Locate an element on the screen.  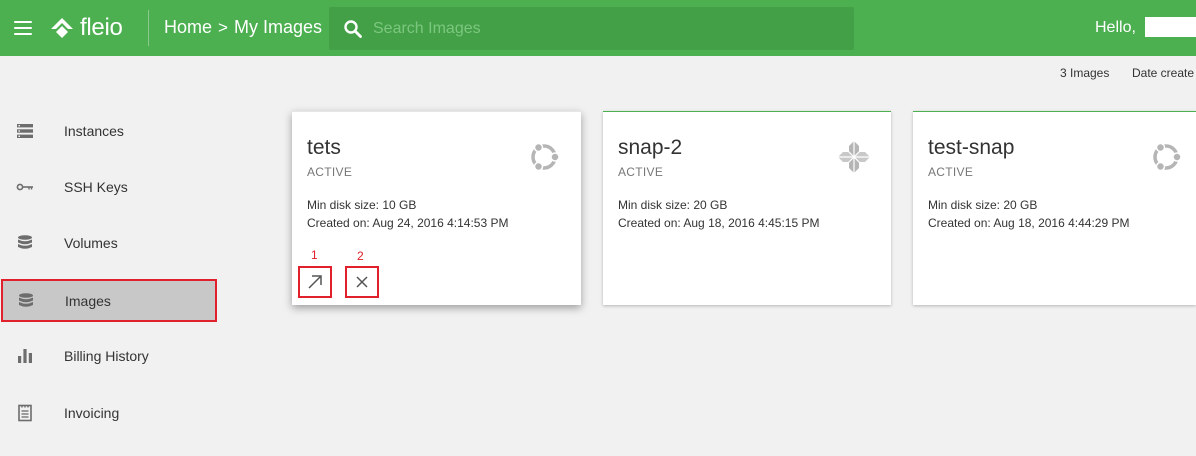
annotation-label-1: 1 is located at coordinates (314, 255).